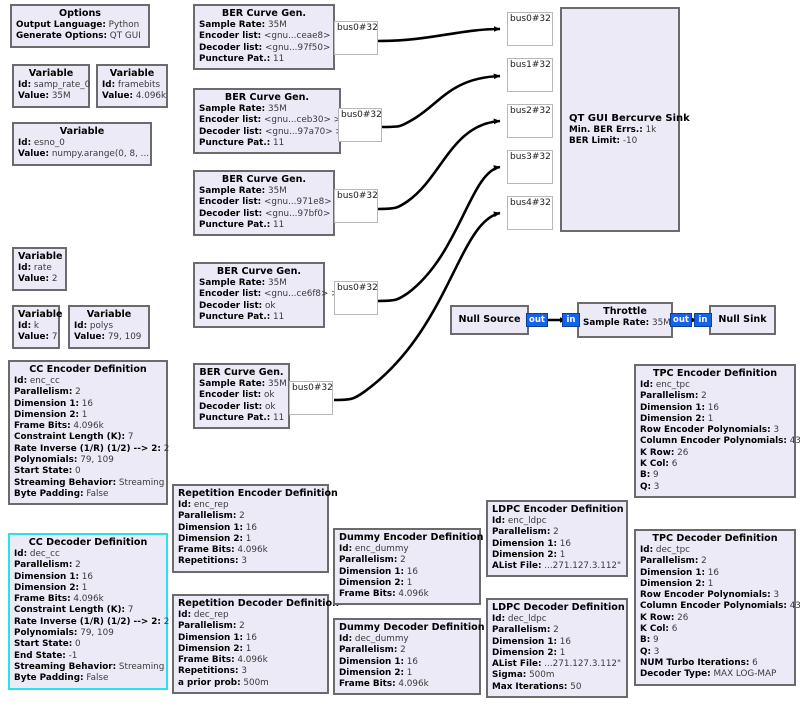 The height and width of the screenshot is (713, 800). What do you see at coordinates (665, 385) in the screenshot?
I see `param-row: Id: enc_tpc` at bounding box center [665, 385].